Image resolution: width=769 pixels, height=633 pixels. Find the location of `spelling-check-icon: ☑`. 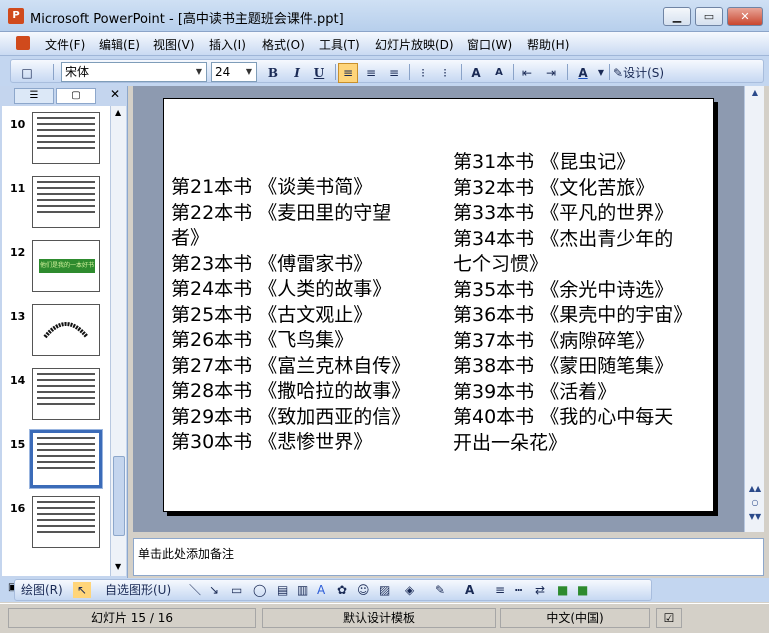

spelling-check-icon: ☑ is located at coordinates (669, 618).